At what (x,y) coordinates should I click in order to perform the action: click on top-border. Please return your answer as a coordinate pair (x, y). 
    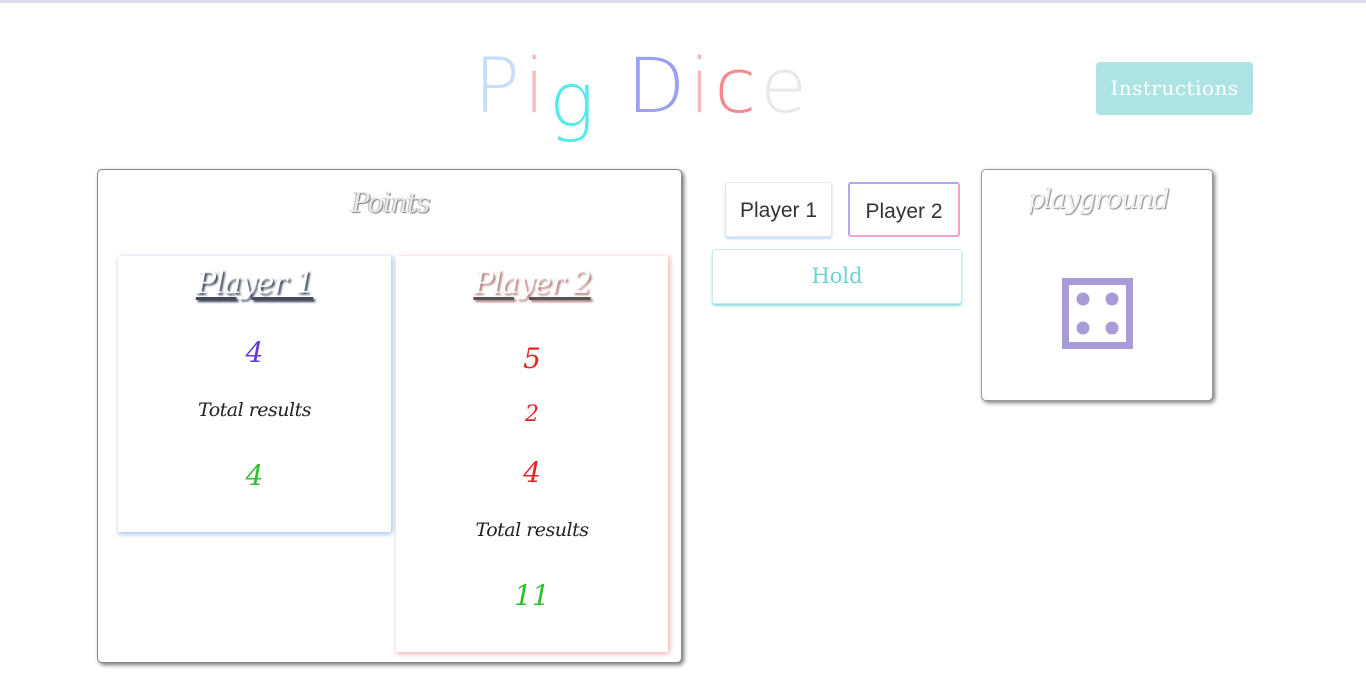
    Looking at the image, I should click on (683, 1).